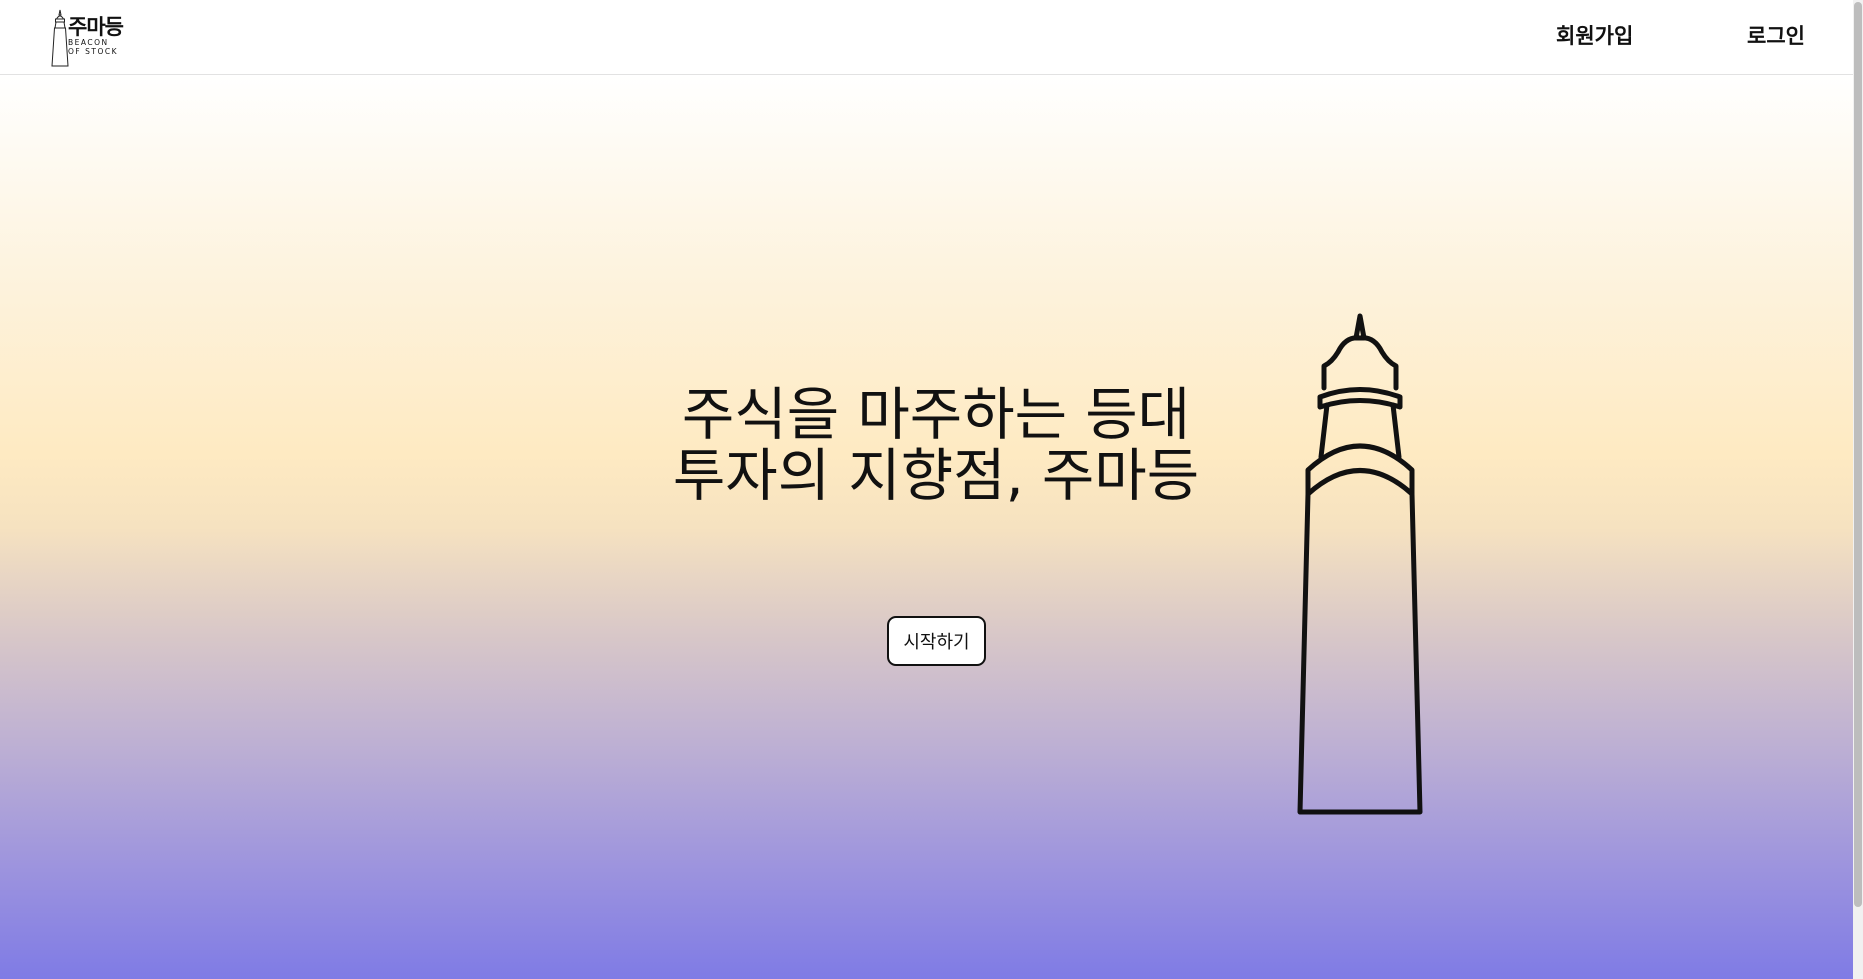 The image size is (1863, 979). What do you see at coordinates (1776, 36) in the screenshot?
I see `login-link: 로그인` at bounding box center [1776, 36].